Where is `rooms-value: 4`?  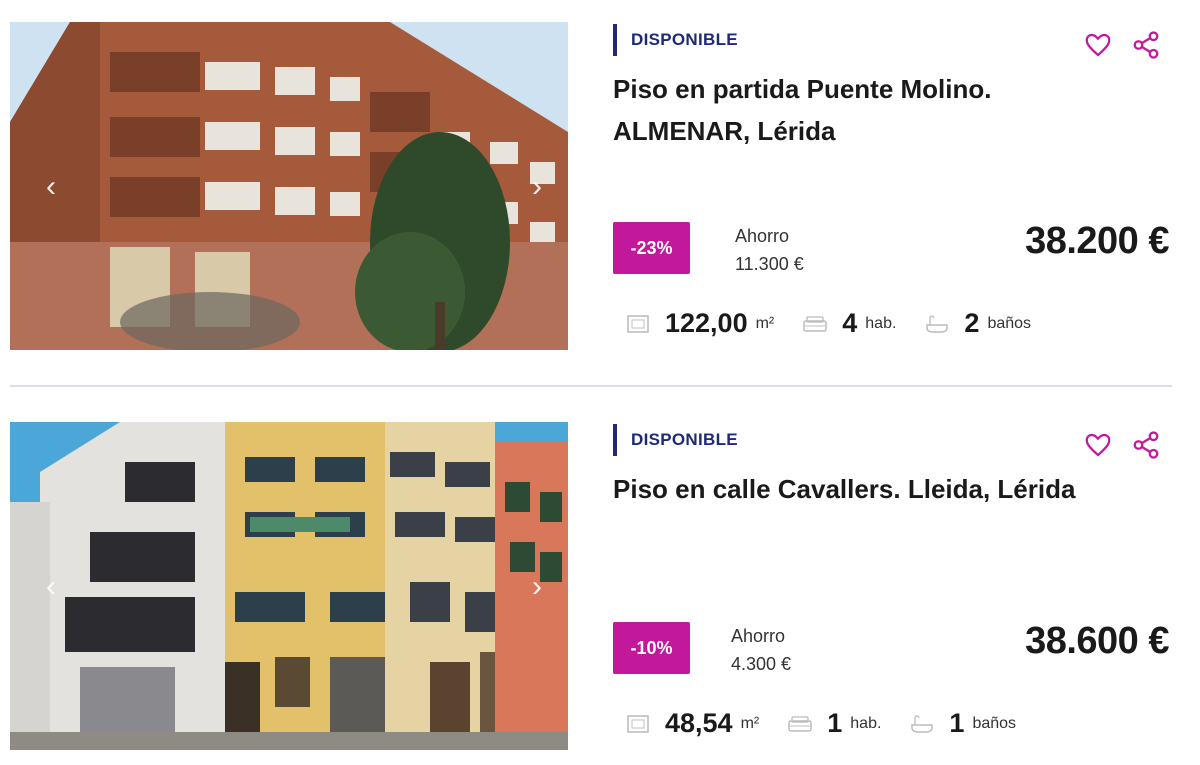 rooms-value: 4 is located at coordinates (850, 323).